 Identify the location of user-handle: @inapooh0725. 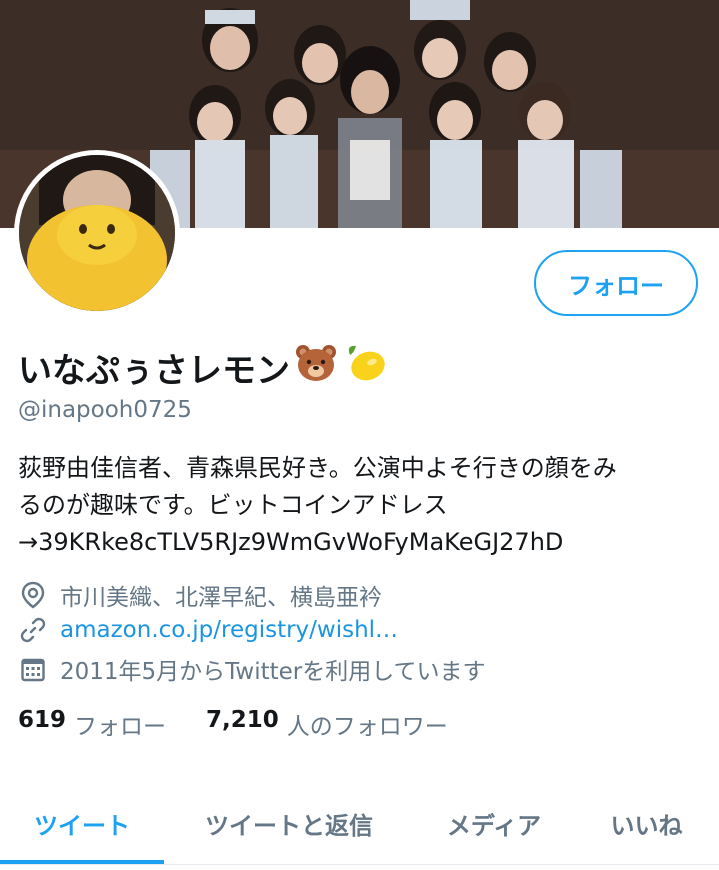
(105, 410).